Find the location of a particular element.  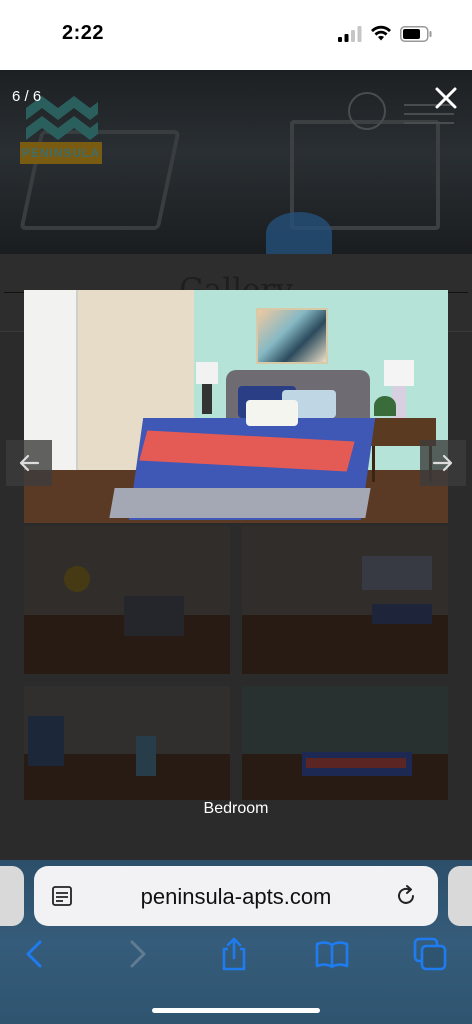

logo-wordmark: PENINSULA is located at coordinates (61, 153).